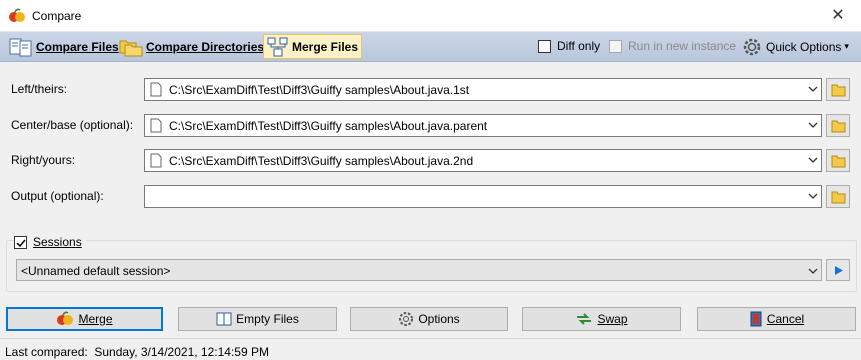 The width and height of the screenshot is (861, 360). What do you see at coordinates (205, 46) in the screenshot?
I see `tab-label: Compare Directories` at bounding box center [205, 46].